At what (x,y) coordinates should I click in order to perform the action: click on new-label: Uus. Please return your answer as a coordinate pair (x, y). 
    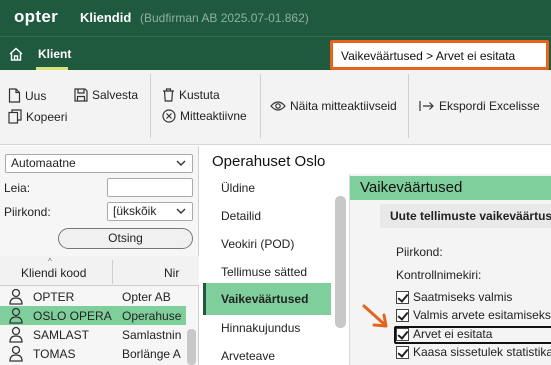
    Looking at the image, I should click on (36, 95).